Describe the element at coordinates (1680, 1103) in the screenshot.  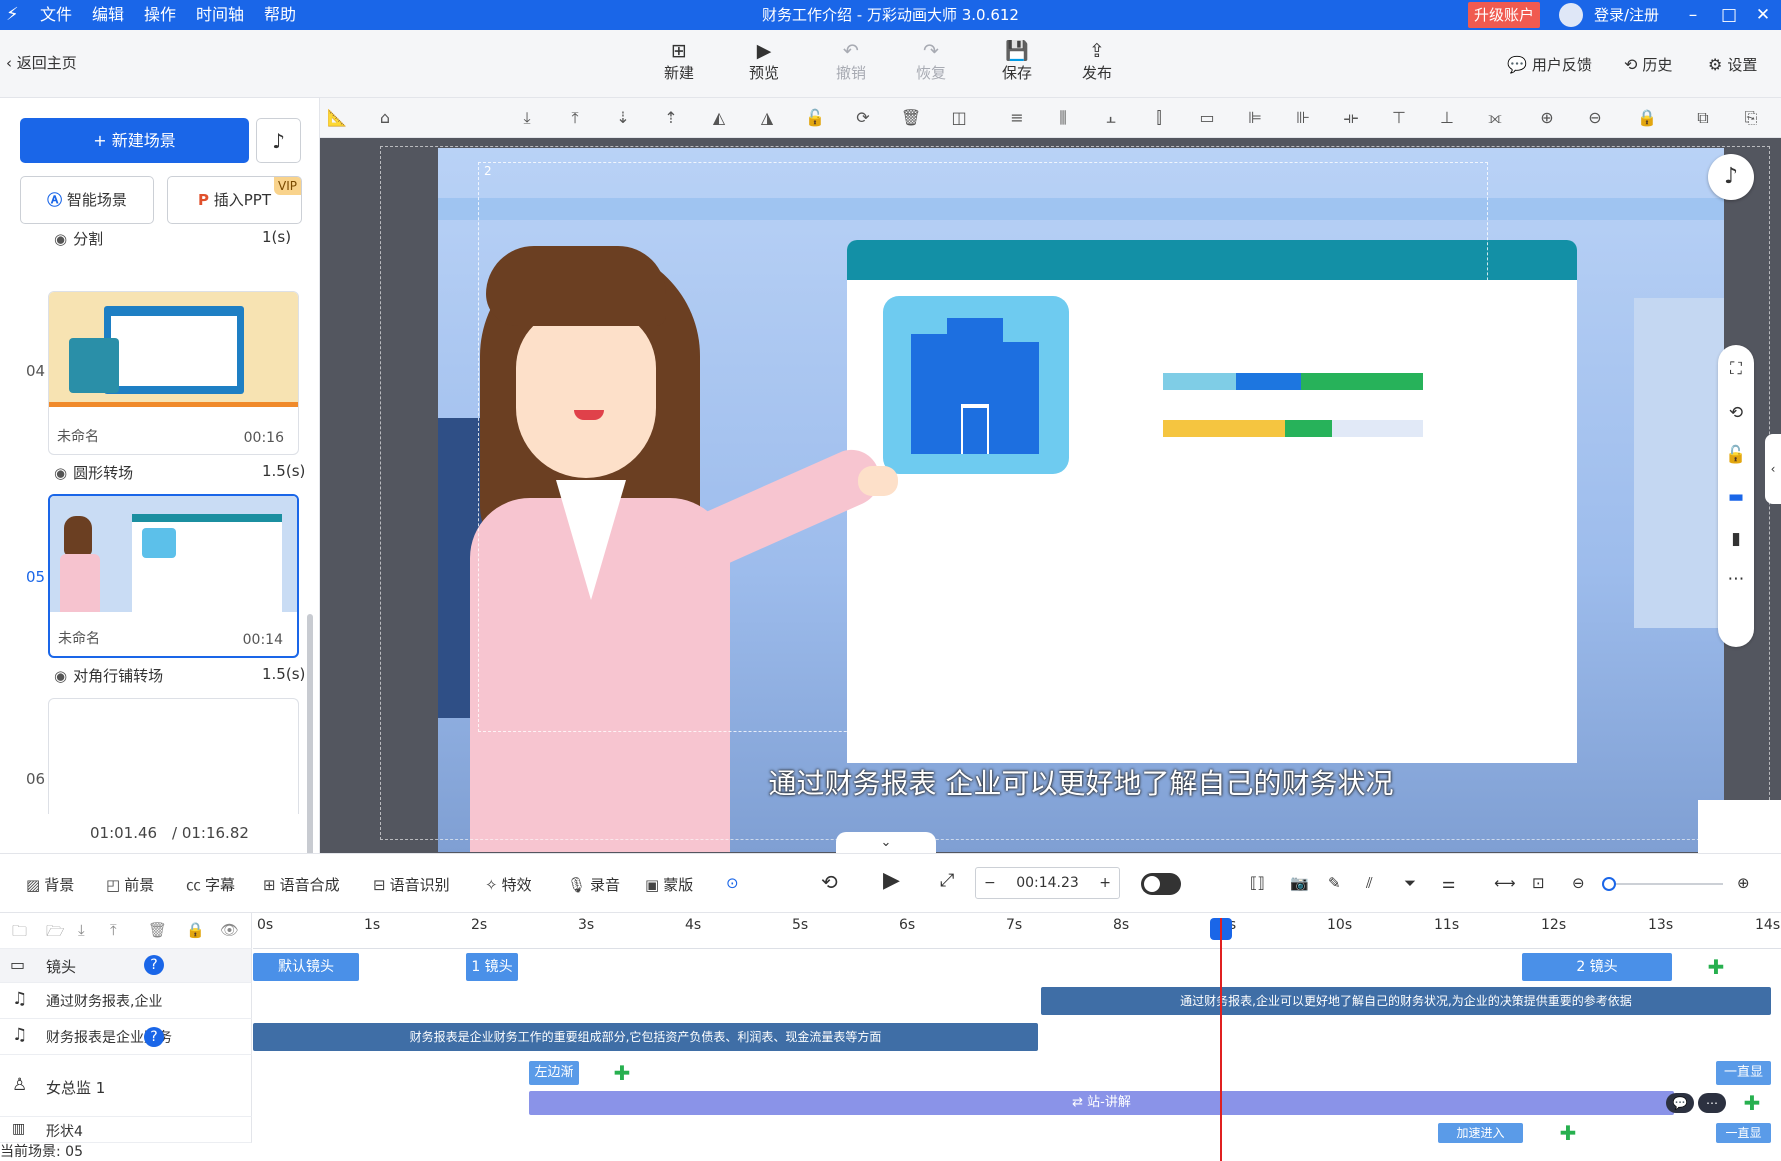
I see `comment-icon: 💬` at that location.